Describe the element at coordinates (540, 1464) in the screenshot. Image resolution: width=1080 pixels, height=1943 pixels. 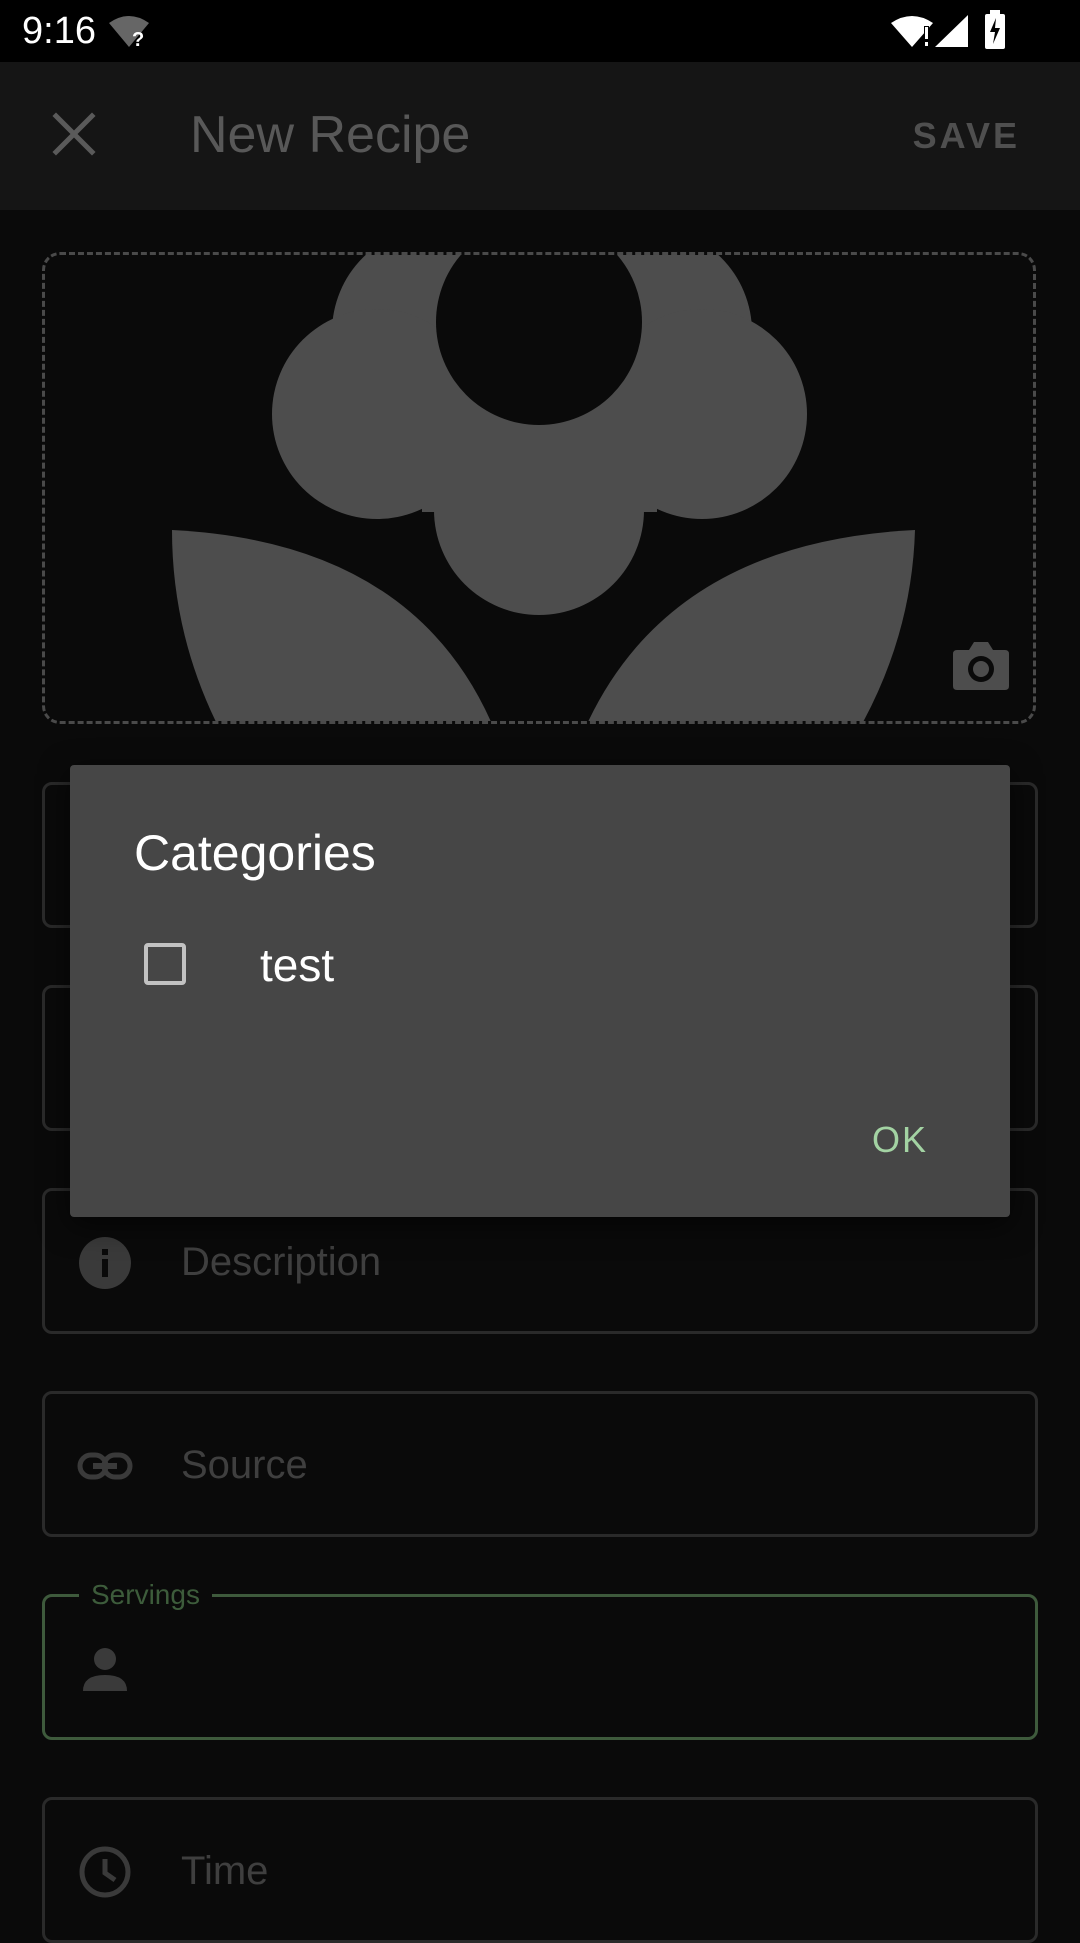
I see `source-field: Source` at that location.